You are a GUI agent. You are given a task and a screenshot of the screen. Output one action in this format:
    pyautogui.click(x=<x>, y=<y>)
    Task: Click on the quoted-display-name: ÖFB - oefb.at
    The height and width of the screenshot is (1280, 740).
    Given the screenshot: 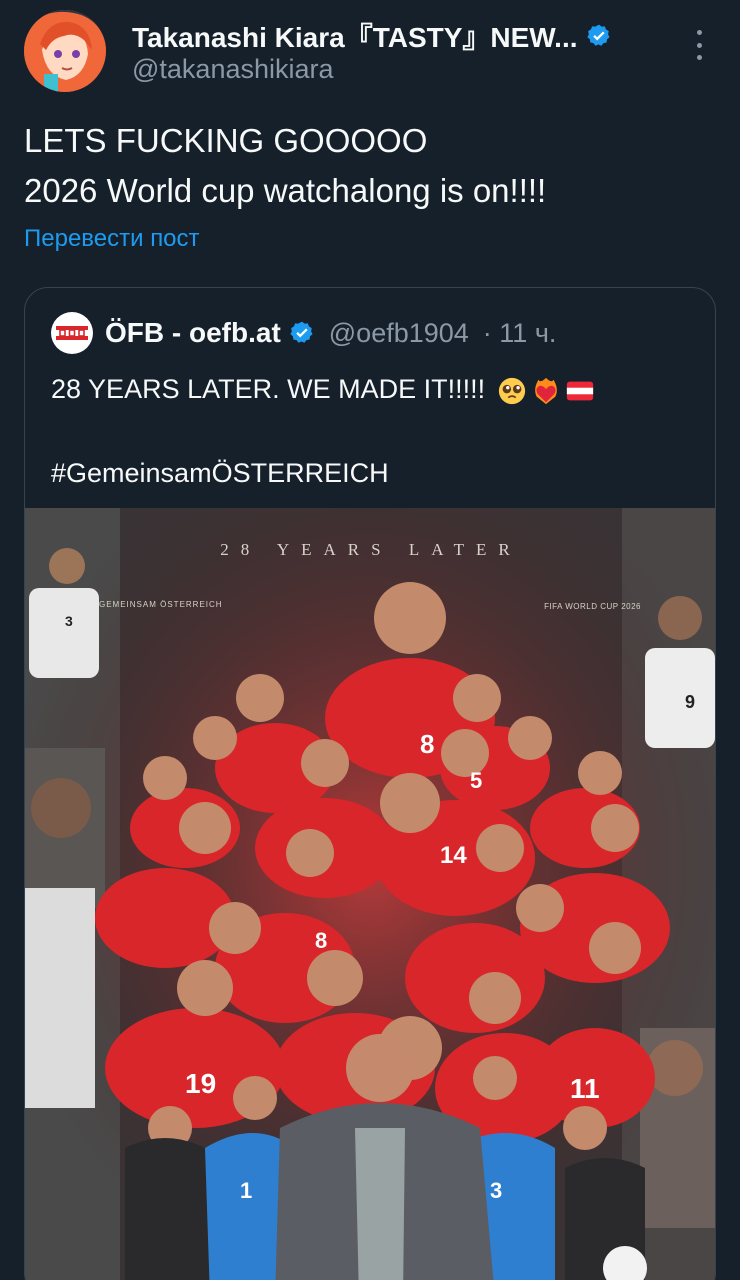 What is the action you would take?
    pyautogui.click(x=193, y=333)
    